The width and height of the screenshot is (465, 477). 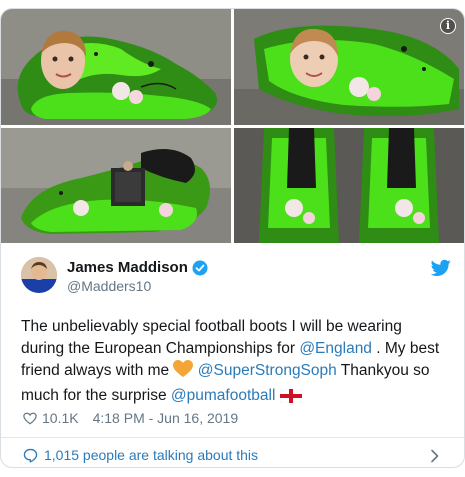 I want to click on divider, so click(x=232, y=437).